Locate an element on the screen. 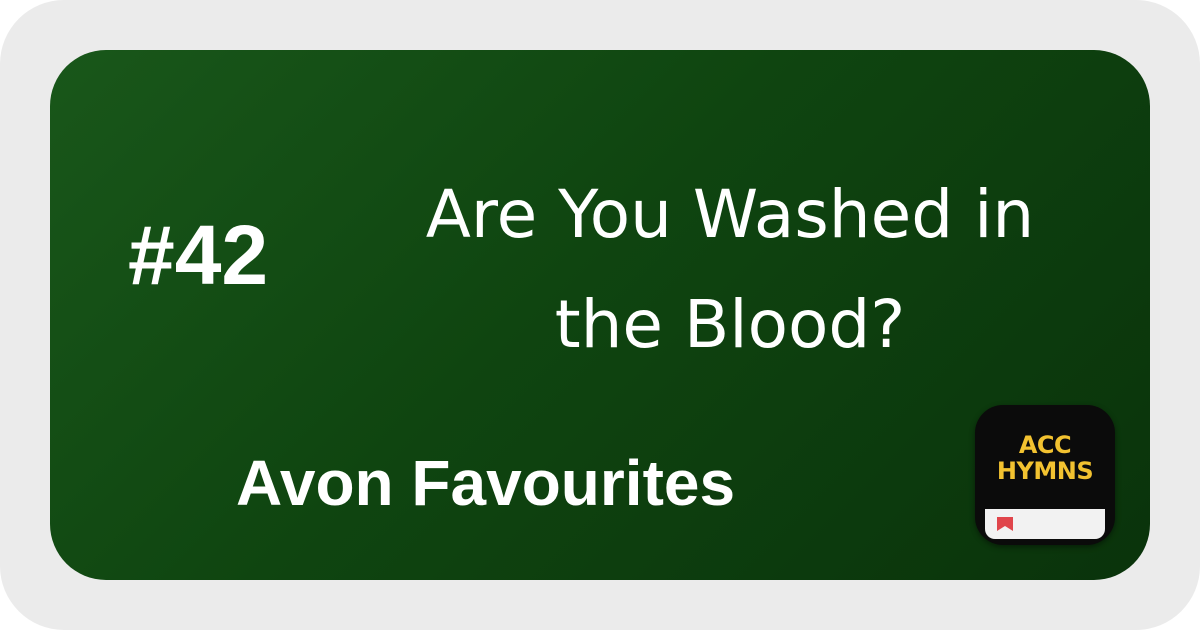  hymn-number: #42 is located at coordinates (198, 255).